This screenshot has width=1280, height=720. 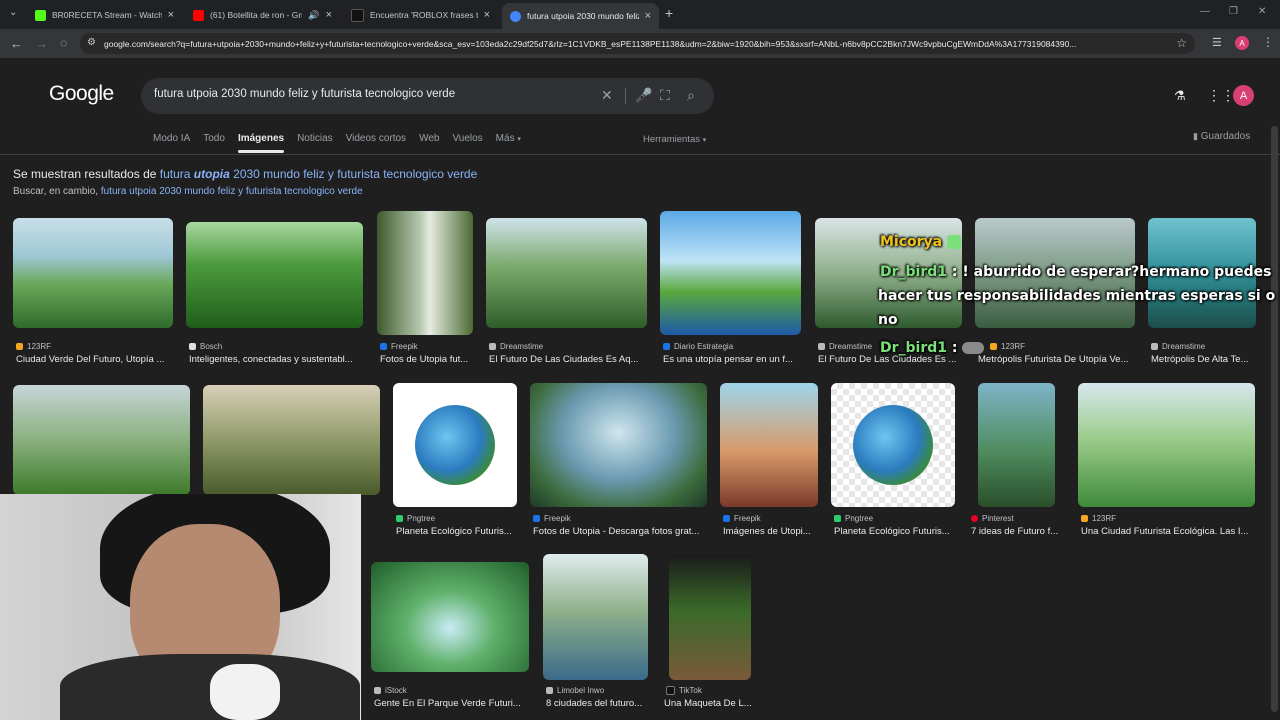 What do you see at coordinates (91, 42) in the screenshot?
I see `site-info-icon: ⚙` at bounding box center [91, 42].